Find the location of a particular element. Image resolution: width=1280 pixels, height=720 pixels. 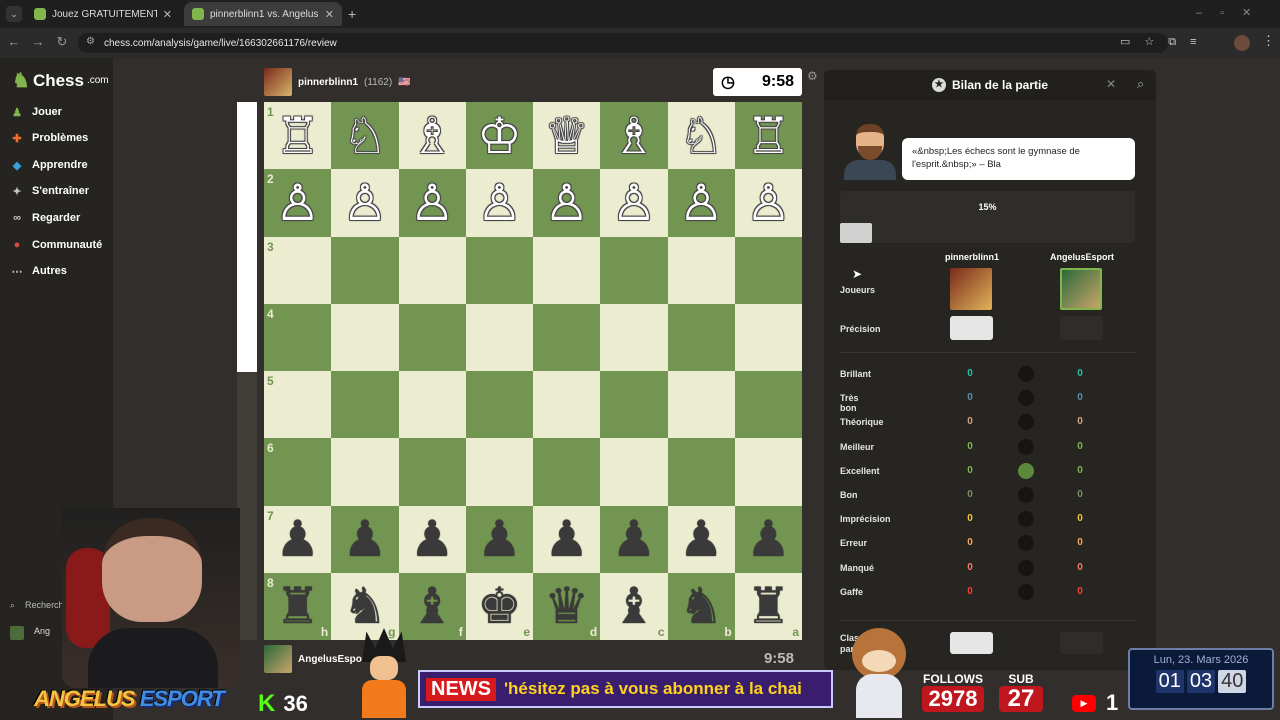

sidebar-item-learn: ◆ Apprendre is located at coordinates (49, 165).